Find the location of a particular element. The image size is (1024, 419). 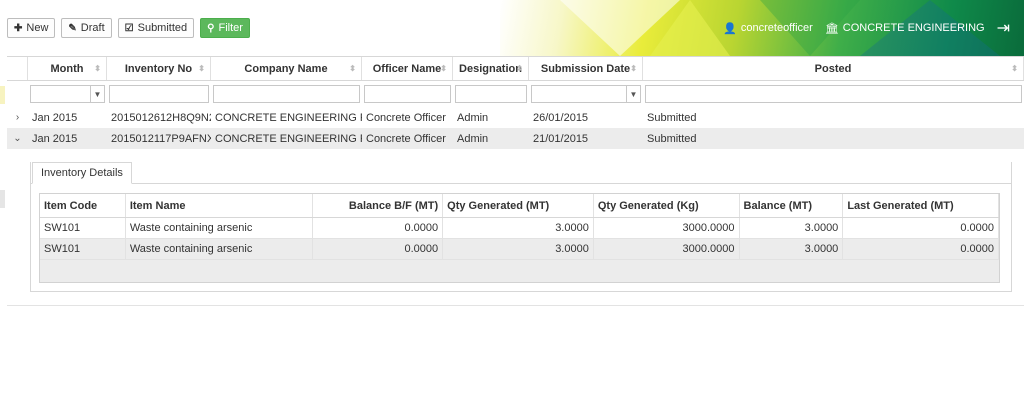

filter-button-label: Filter is located at coordinates (230, 28).